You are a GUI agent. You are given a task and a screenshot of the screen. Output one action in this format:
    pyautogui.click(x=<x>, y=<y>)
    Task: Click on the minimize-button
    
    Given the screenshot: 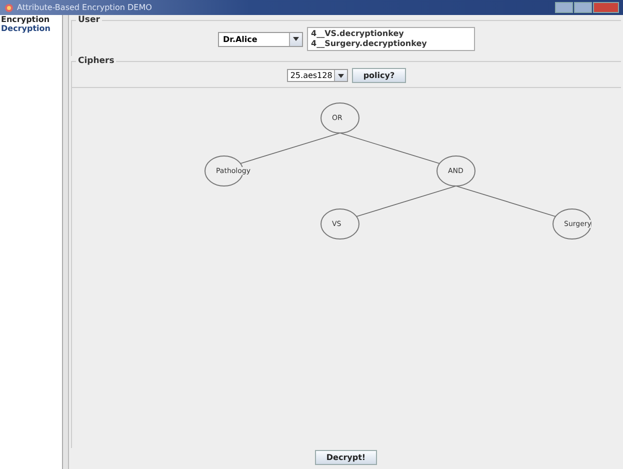 What is the action you would take?
    pyautogui.click(x=564, y=7)
    